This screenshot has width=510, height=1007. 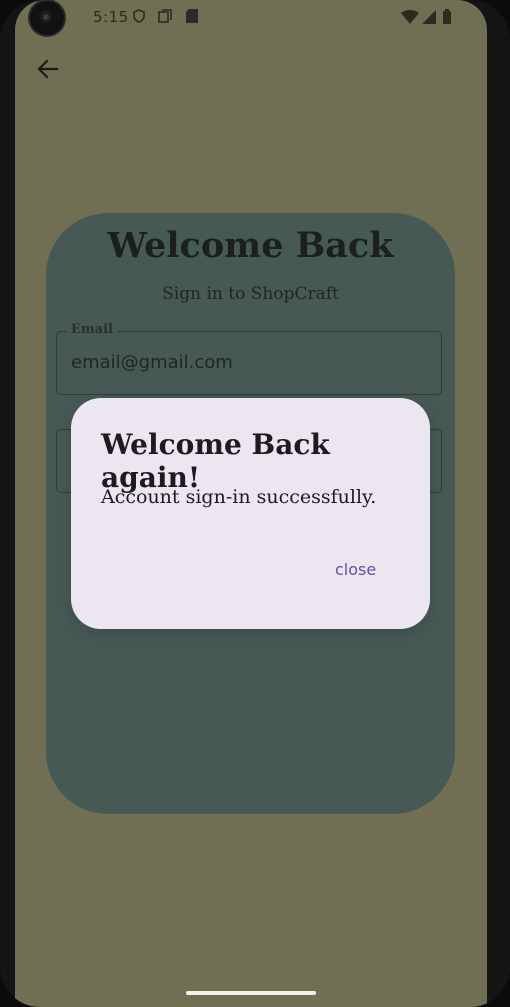 What do you see at coordinates (239, 497) in the screenshot?
I see `dialog-message: Account sign-in successfully.` at bounding box center [239, 497].